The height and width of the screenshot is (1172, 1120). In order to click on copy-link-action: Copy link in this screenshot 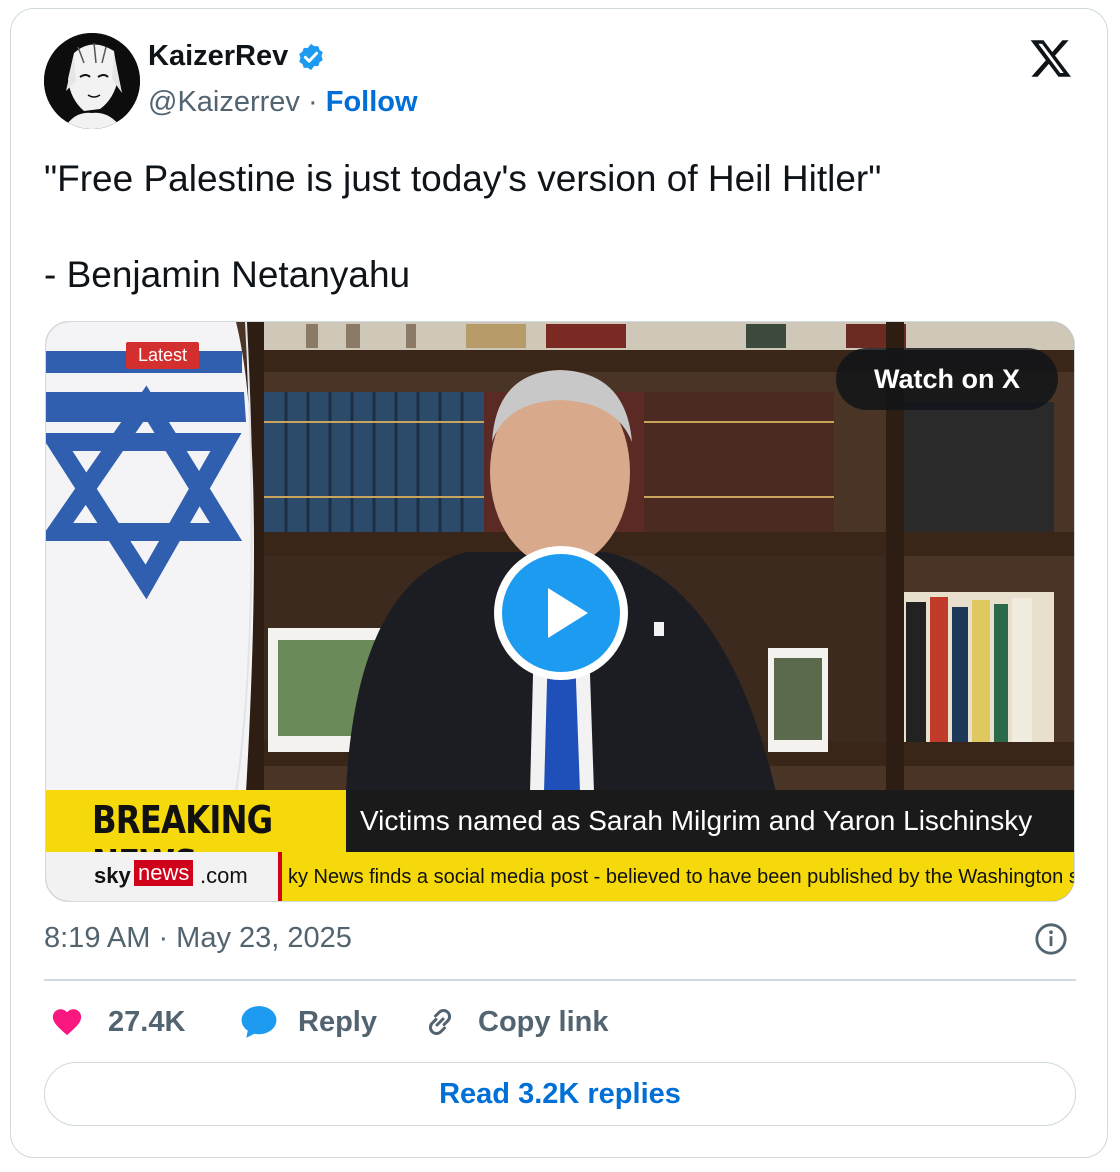, I will do `click(515, 1022)`.